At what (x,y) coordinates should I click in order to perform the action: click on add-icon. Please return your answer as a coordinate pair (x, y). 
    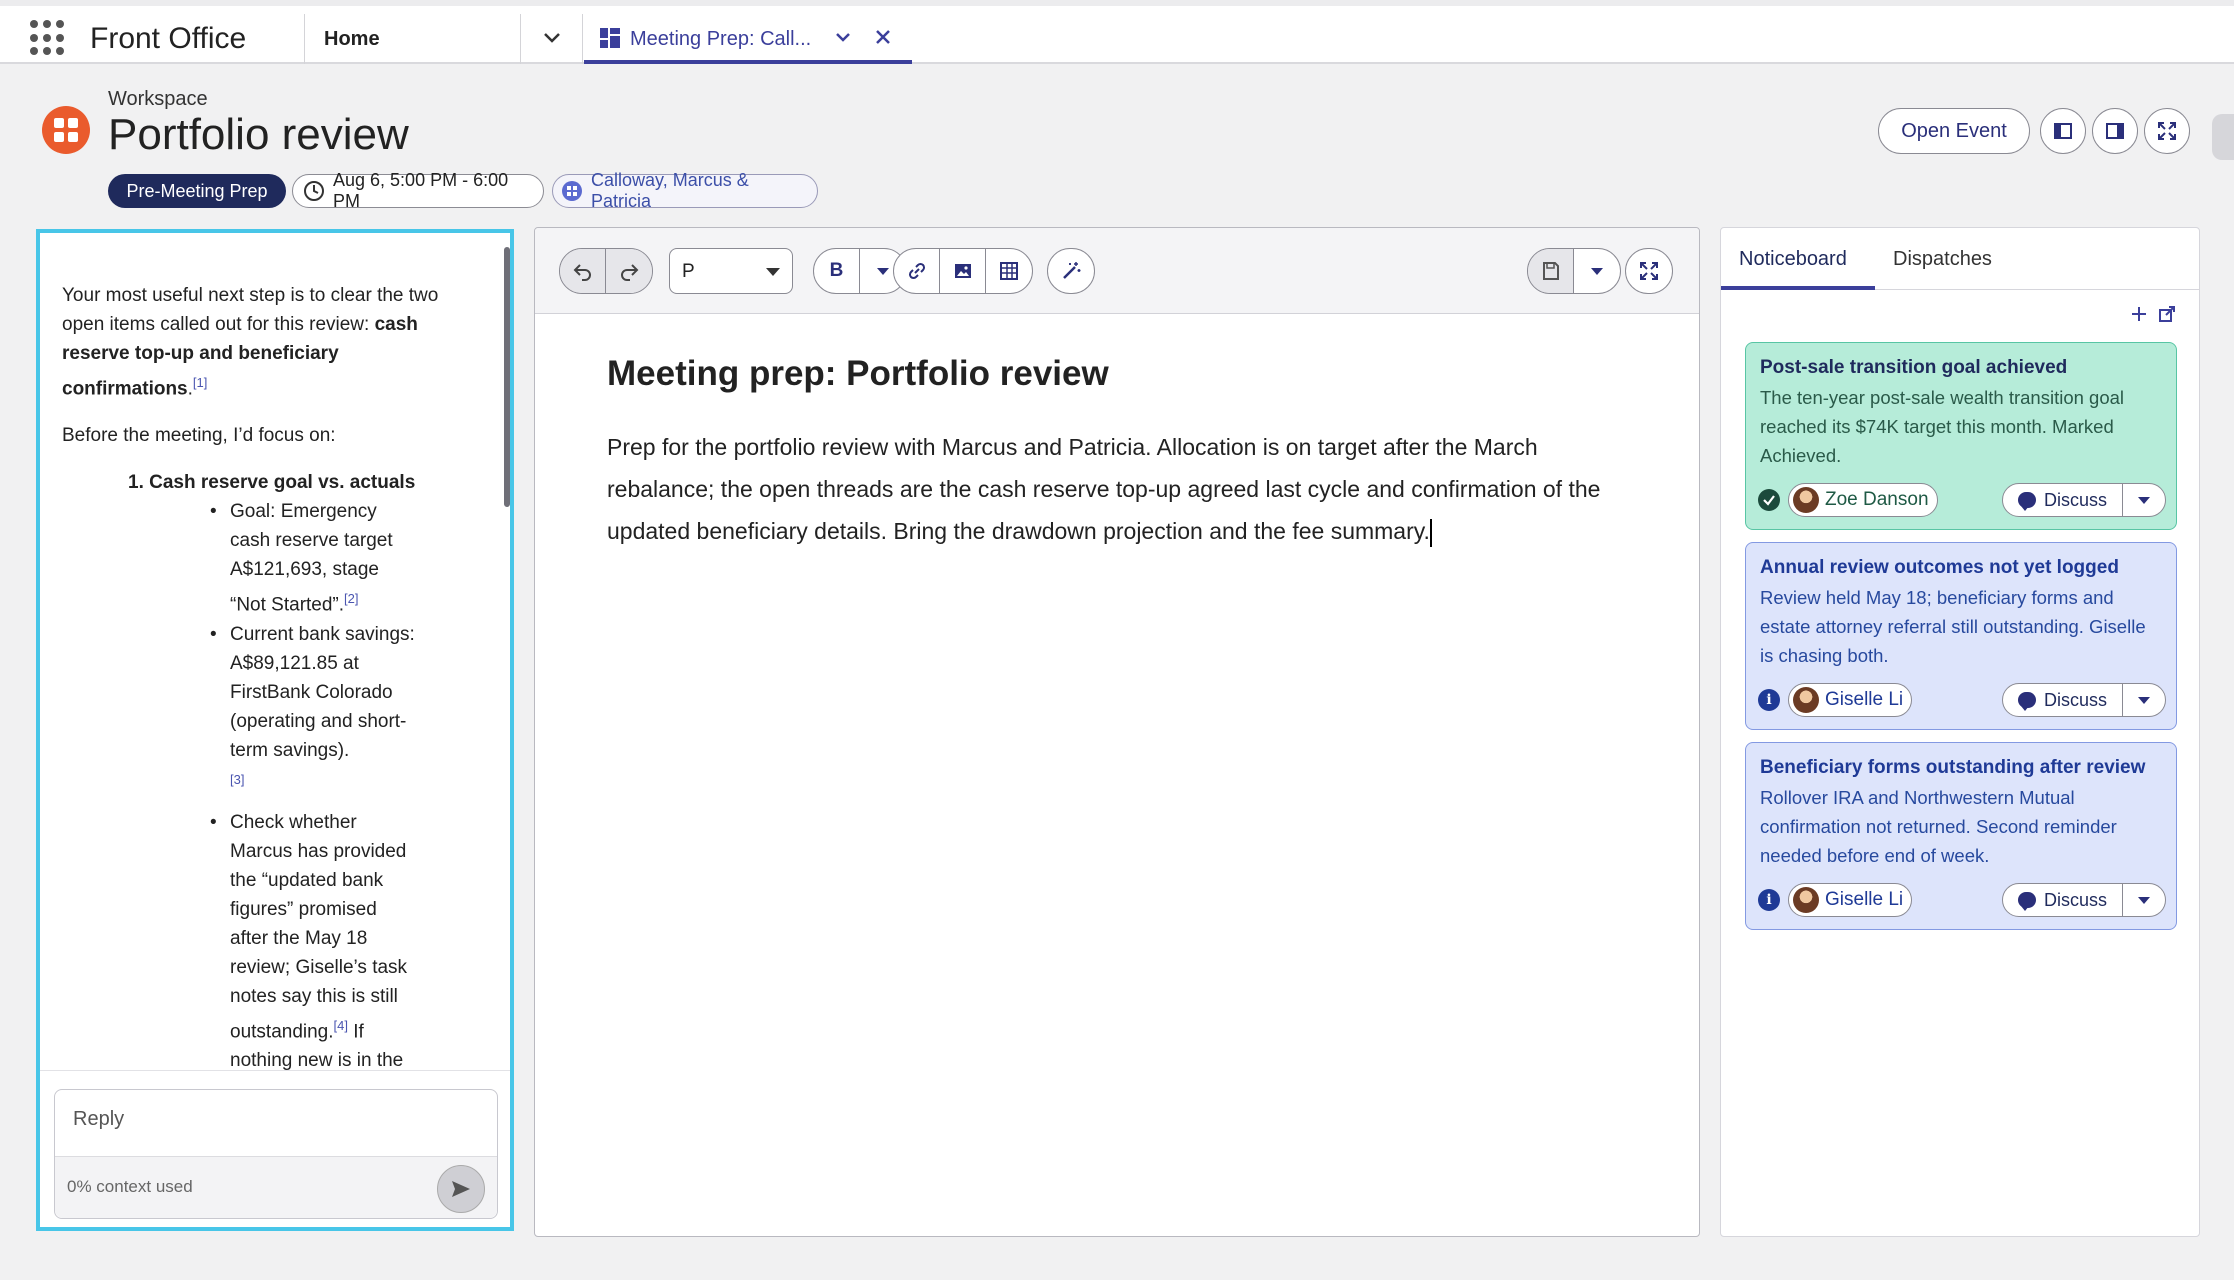
    Looking at the image, I should click on (2139, 314).